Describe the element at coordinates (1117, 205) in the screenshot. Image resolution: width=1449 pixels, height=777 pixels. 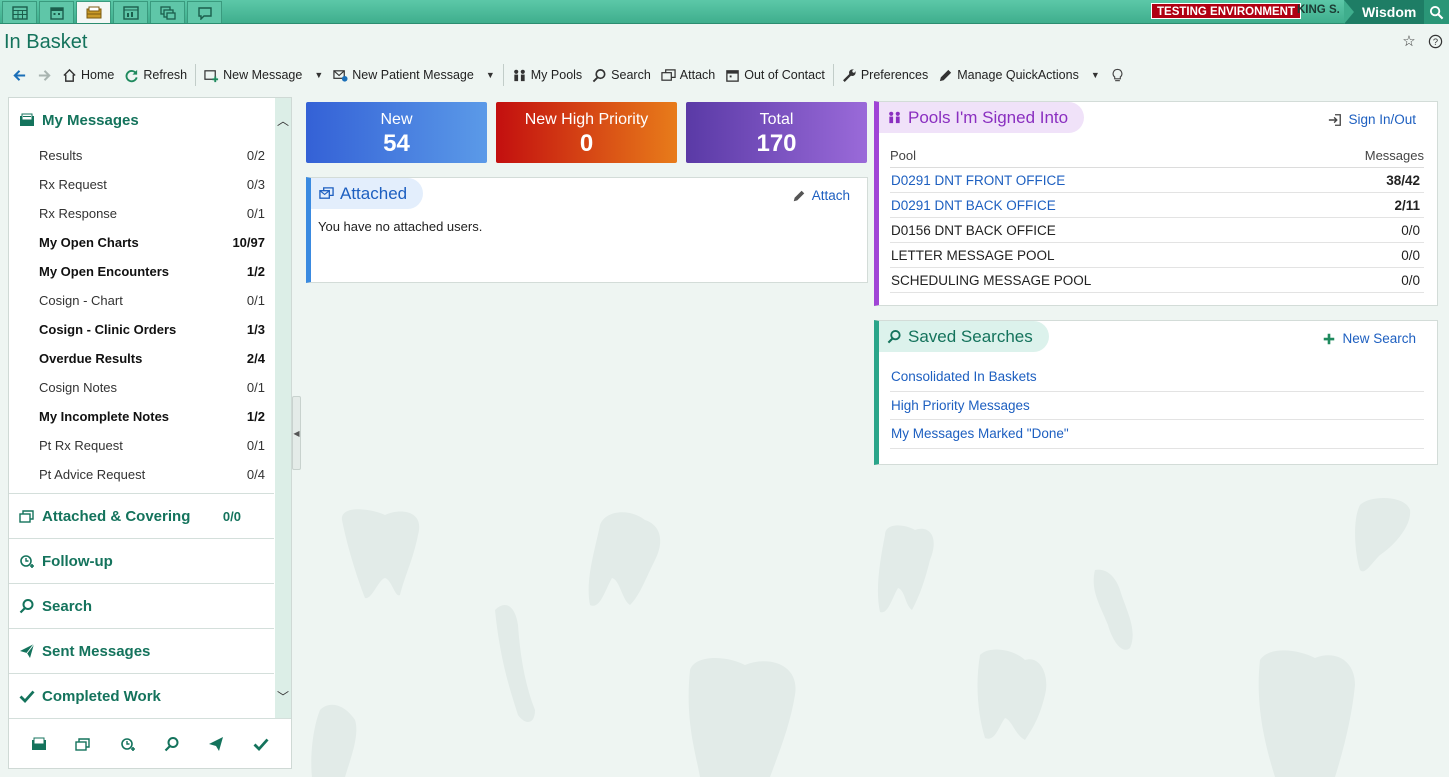
I see `pool-name: D0291 DNT BACK OFFICE` at that location.